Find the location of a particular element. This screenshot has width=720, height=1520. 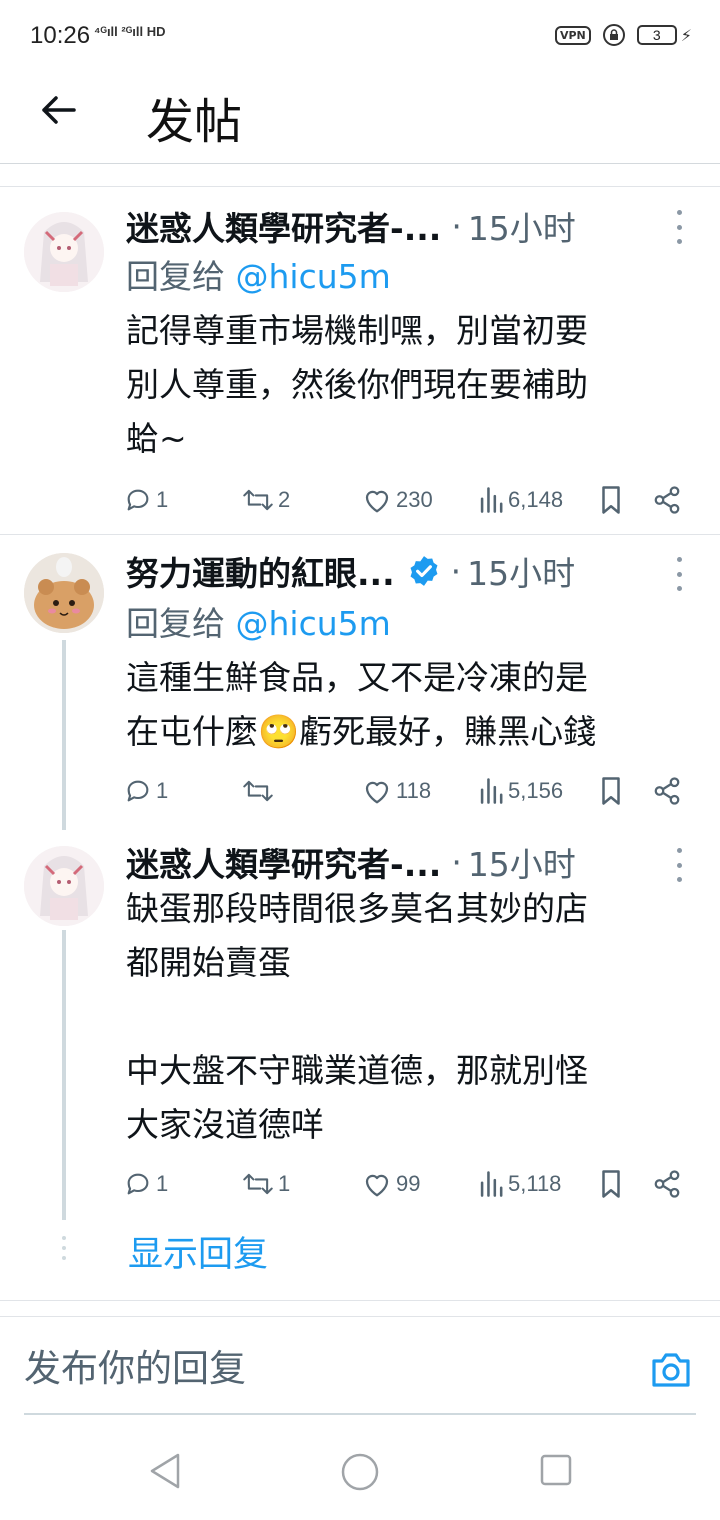

retweet-button: 1 is located at coordinates (266, 1184).